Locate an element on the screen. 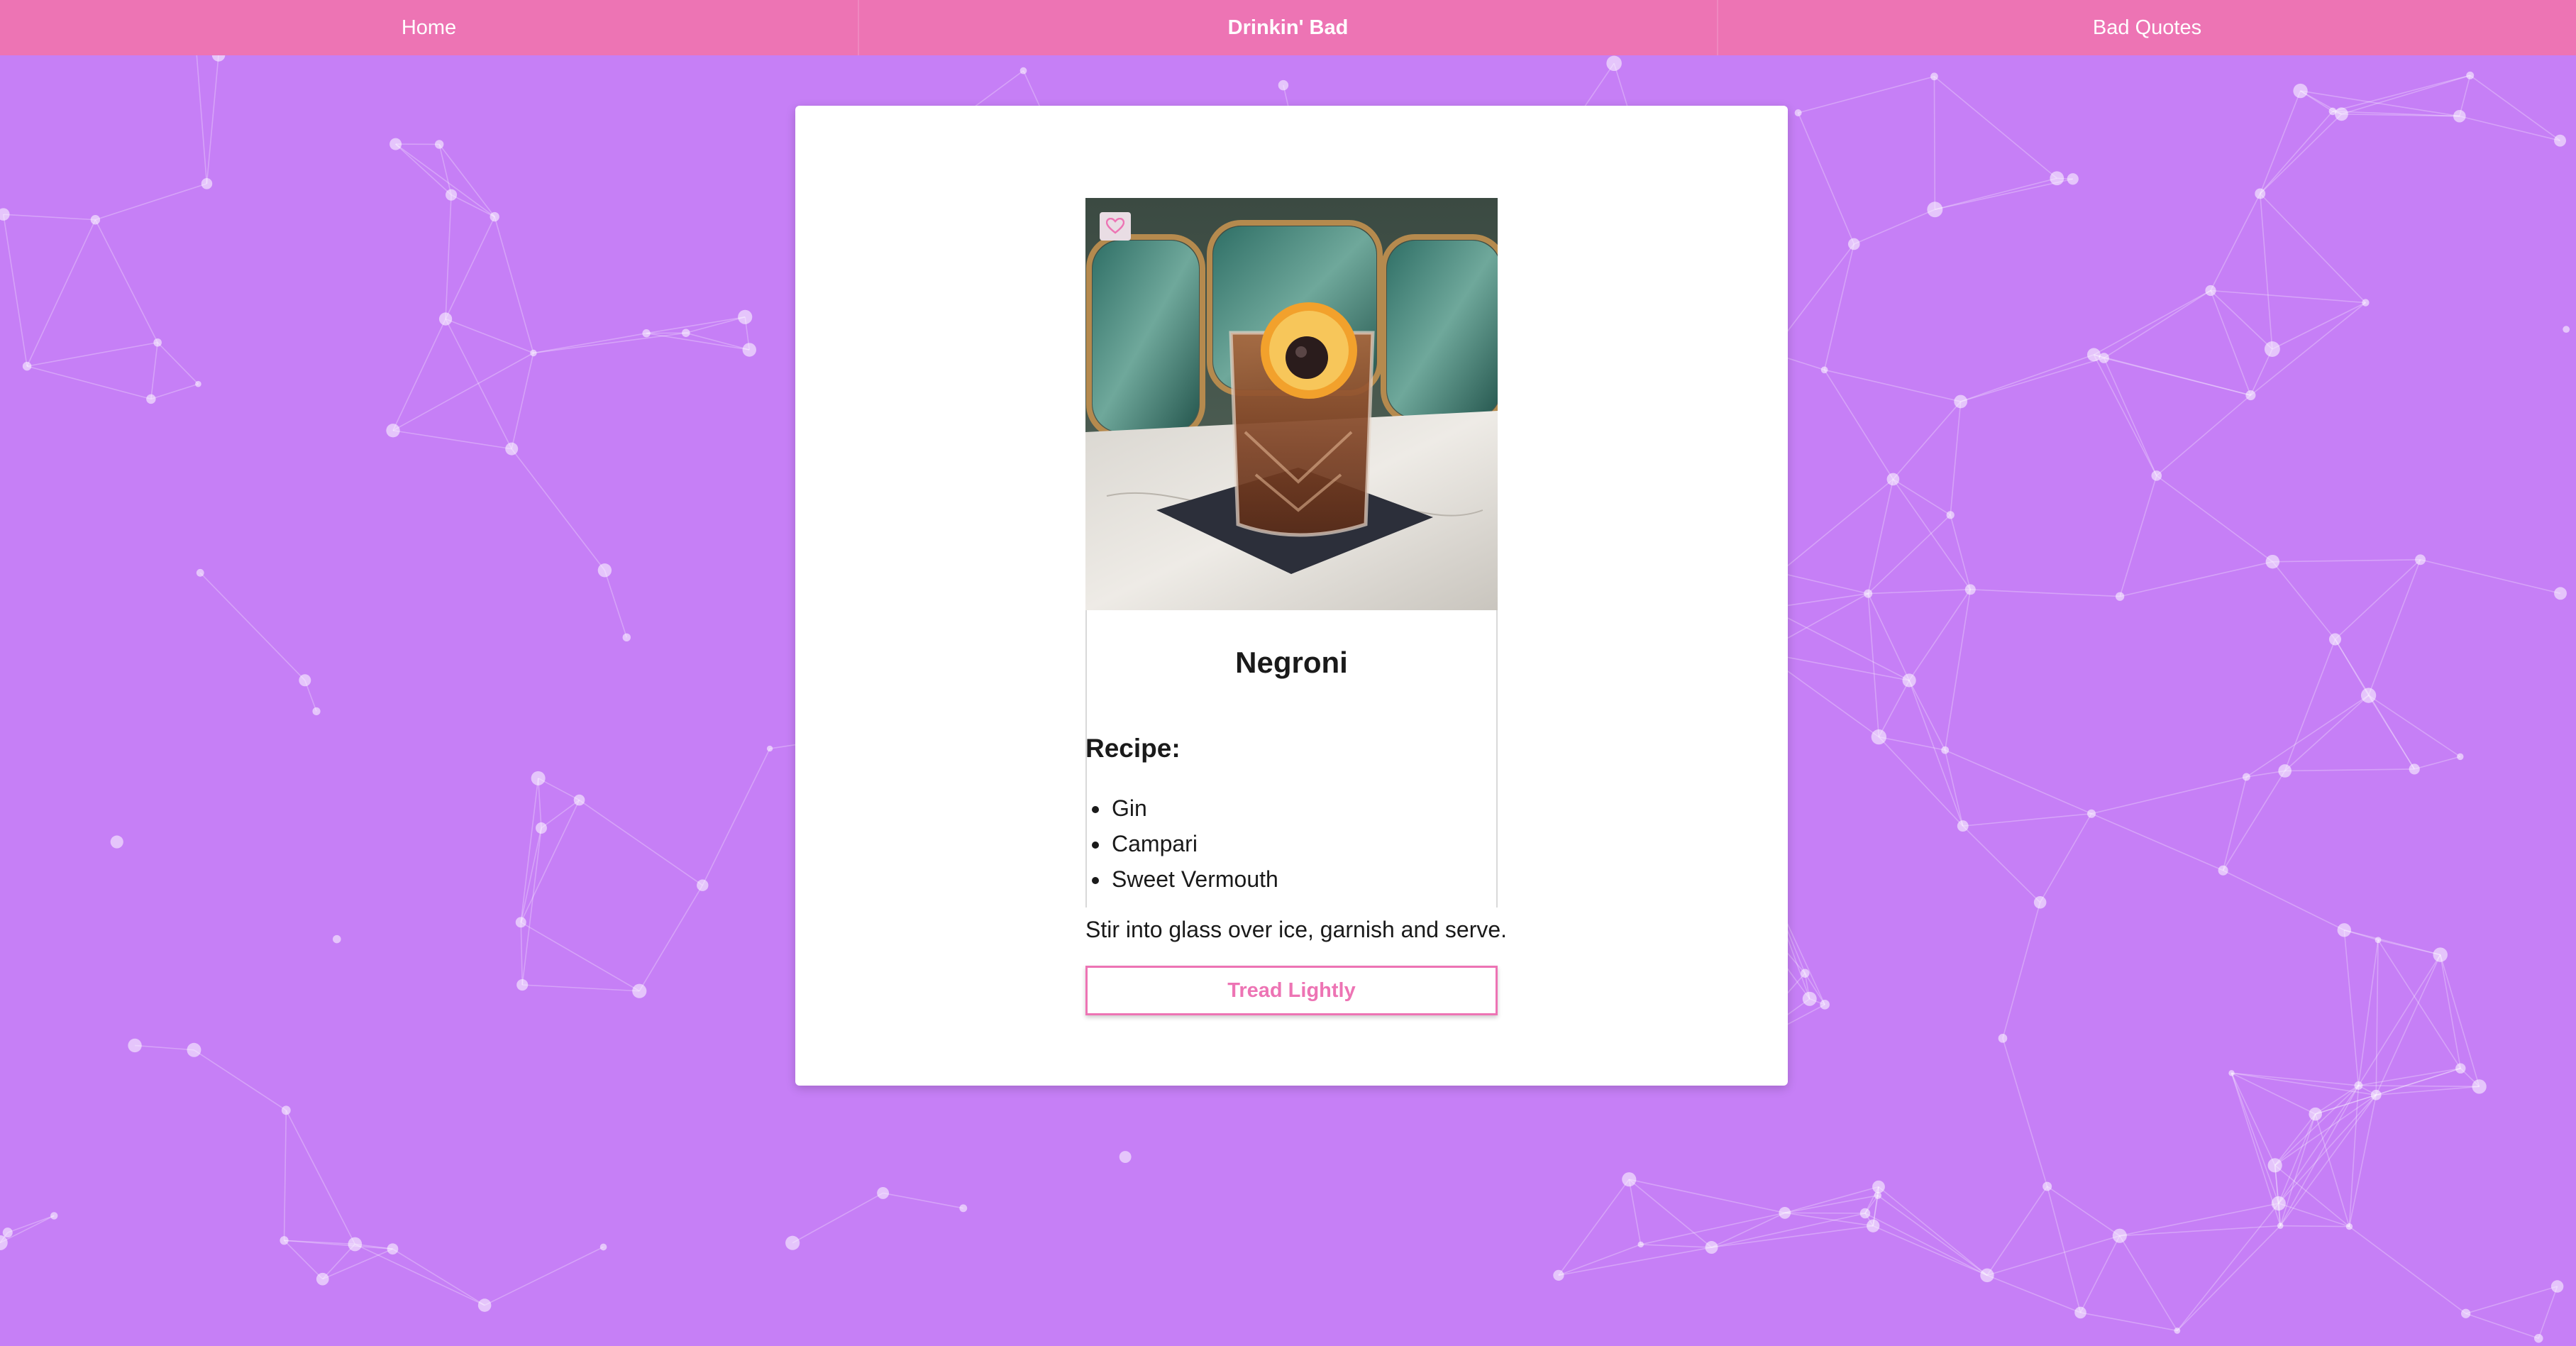 This screenshot has height=1346, width=2576. nav-home: Home is located at coordinates (429, 27).